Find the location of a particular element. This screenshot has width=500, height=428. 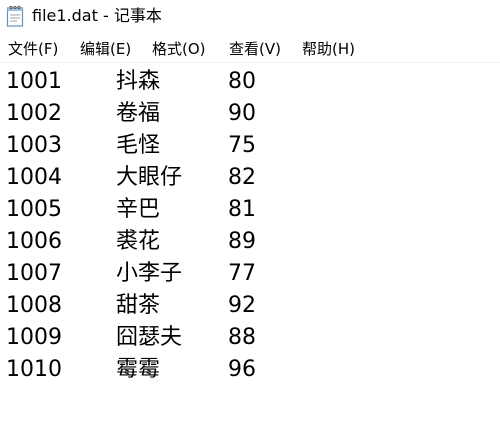

text-line: 1009 囧瑟夫 88 is located at coordinates (250, 338).